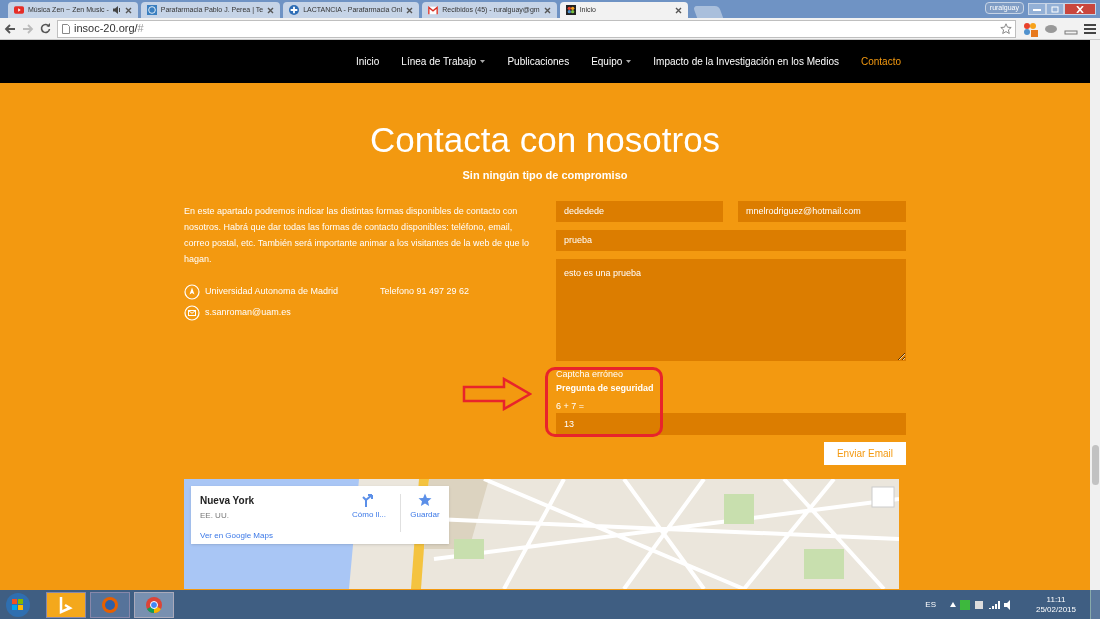 The image size is (1100, 619). What do you see at coordinates (1051, 28) in the screenshot?
I see `cloud-icon` at bounding box center [1051, 28].